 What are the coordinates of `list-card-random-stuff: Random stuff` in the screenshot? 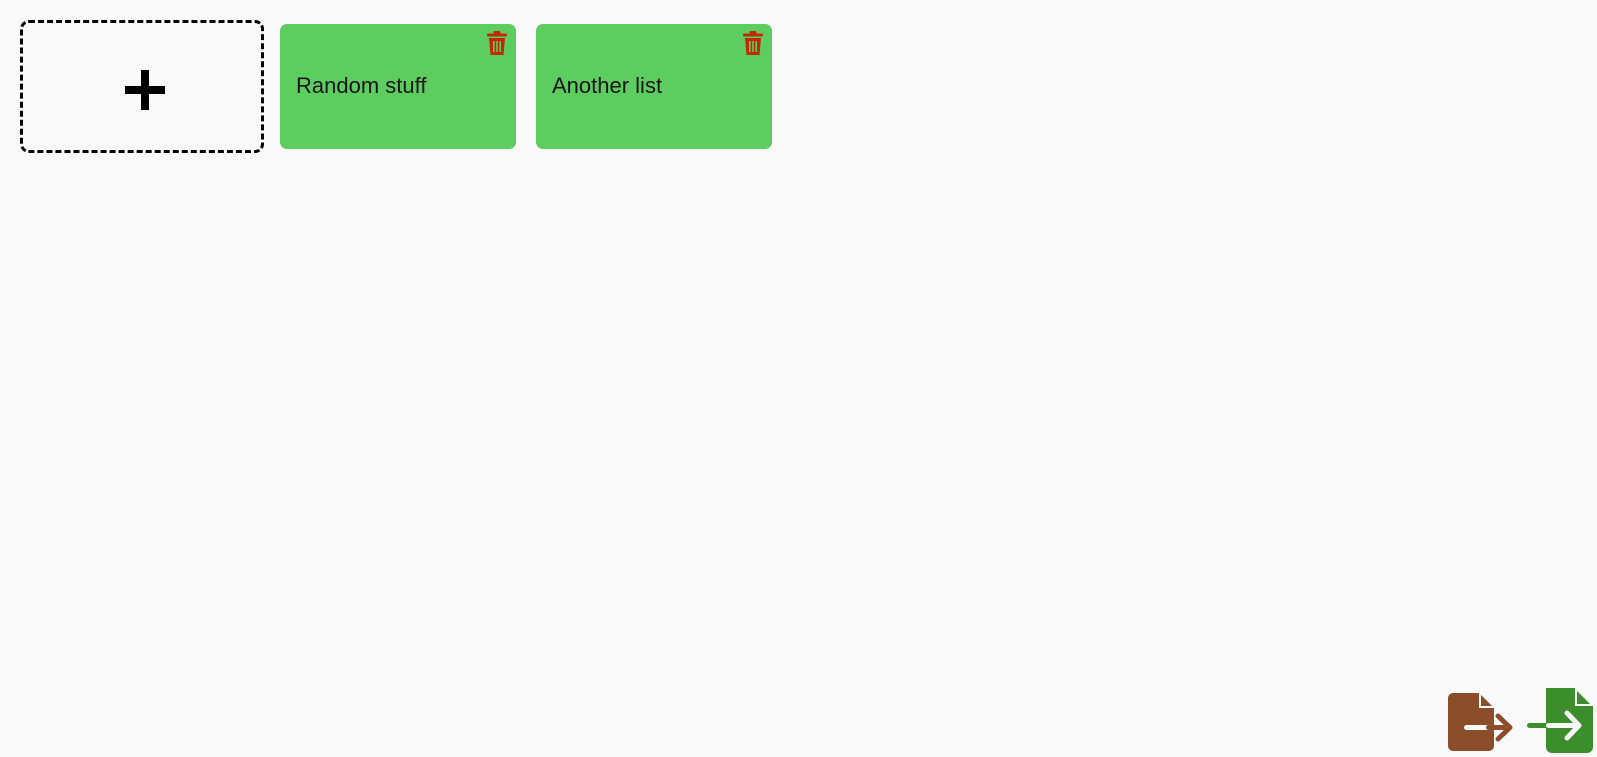 It's located at (398, 86).